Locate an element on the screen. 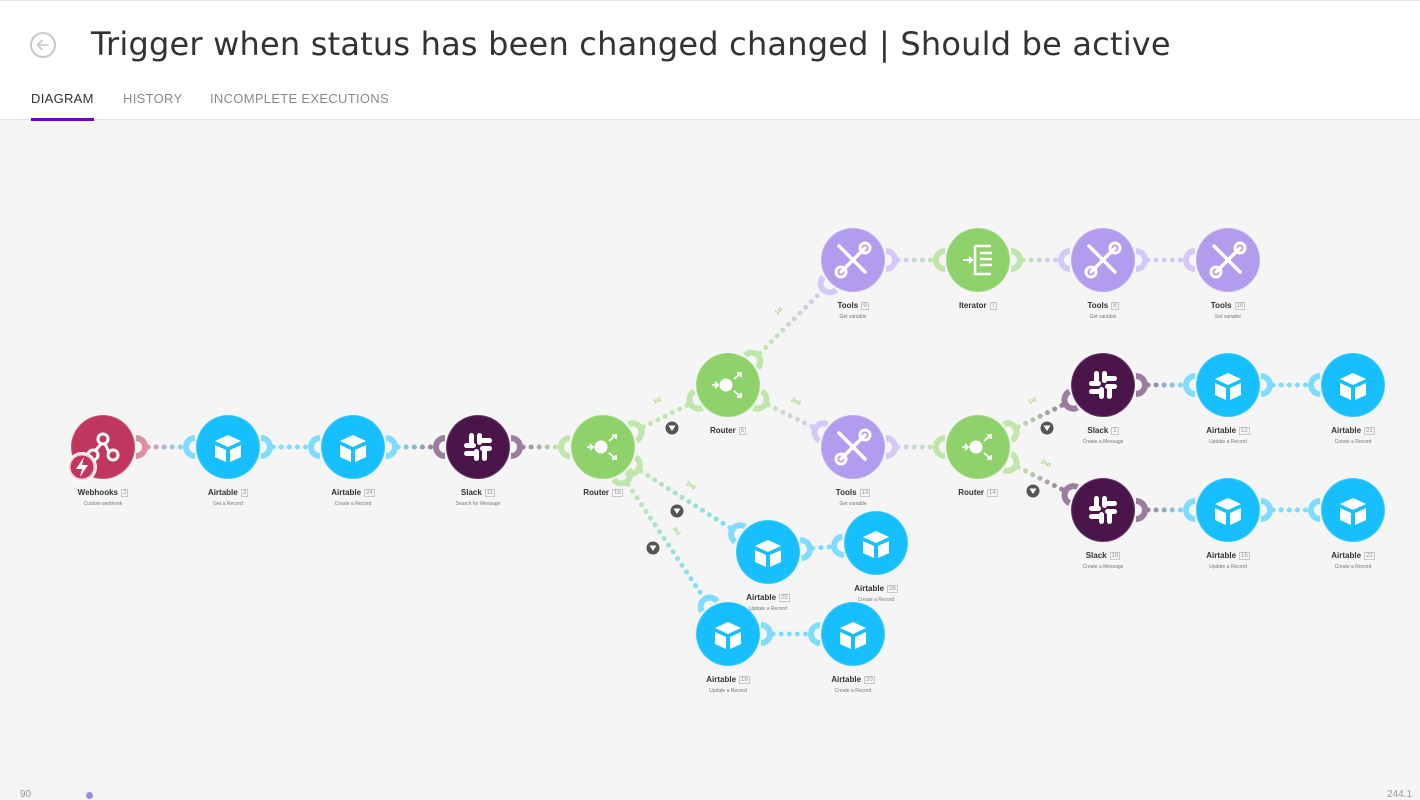  module-label: Airtable 19 is located at coordinates (728, 679).